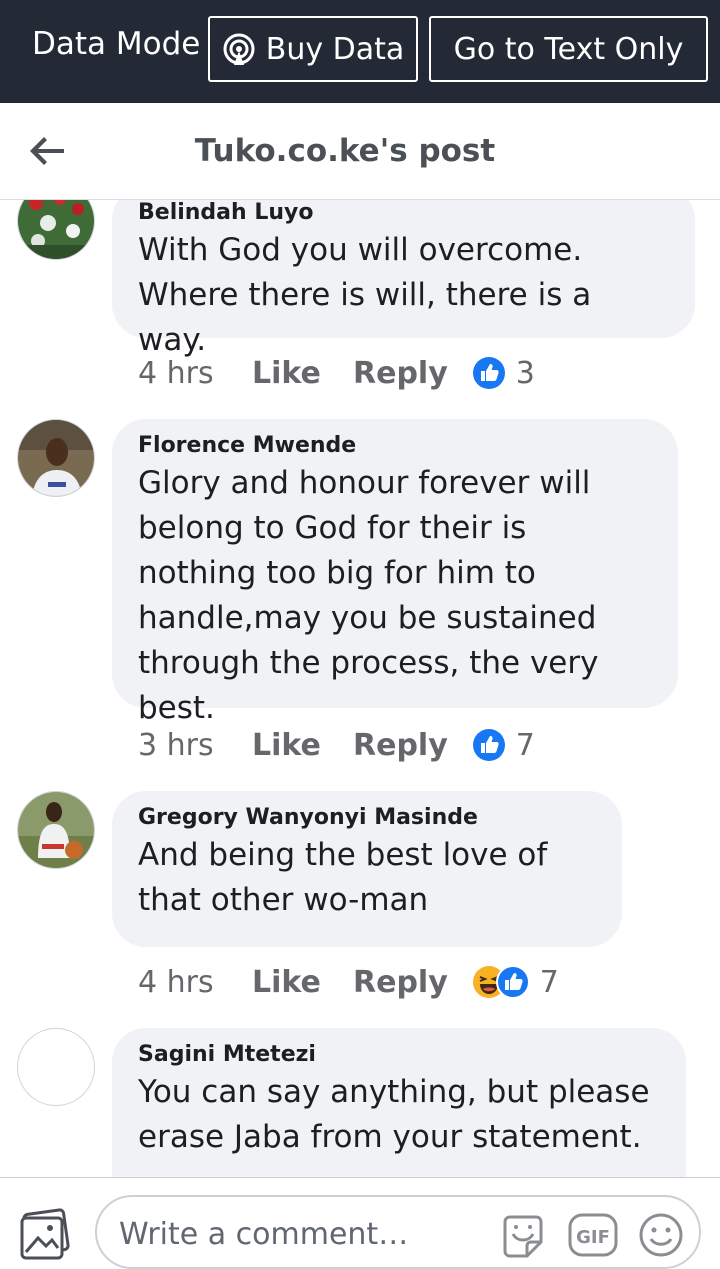 This screenshot has width=720, height=1269. I want to click on emoji-icon, so click(661, 1235).